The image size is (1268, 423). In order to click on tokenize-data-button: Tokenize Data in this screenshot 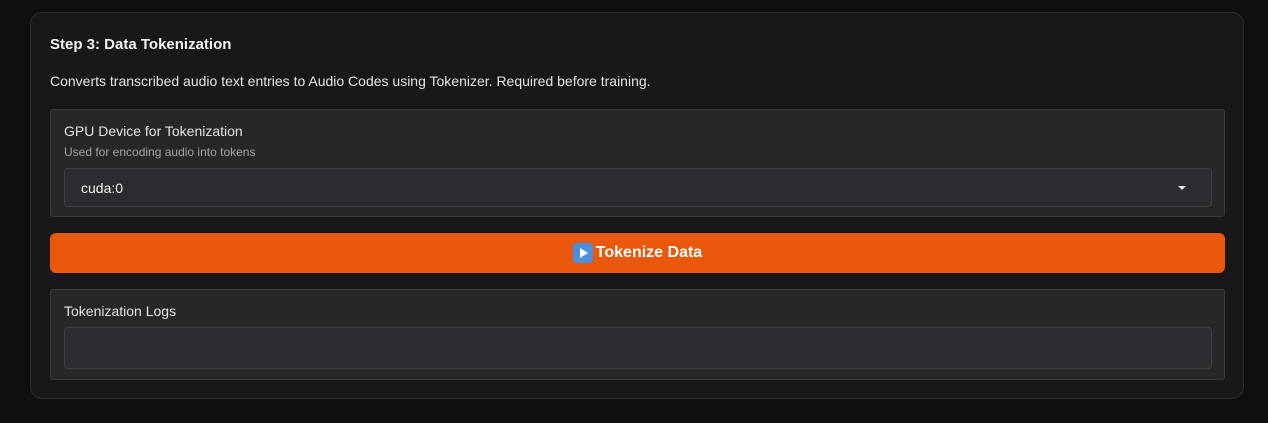, I will do `click(637, 253)`.